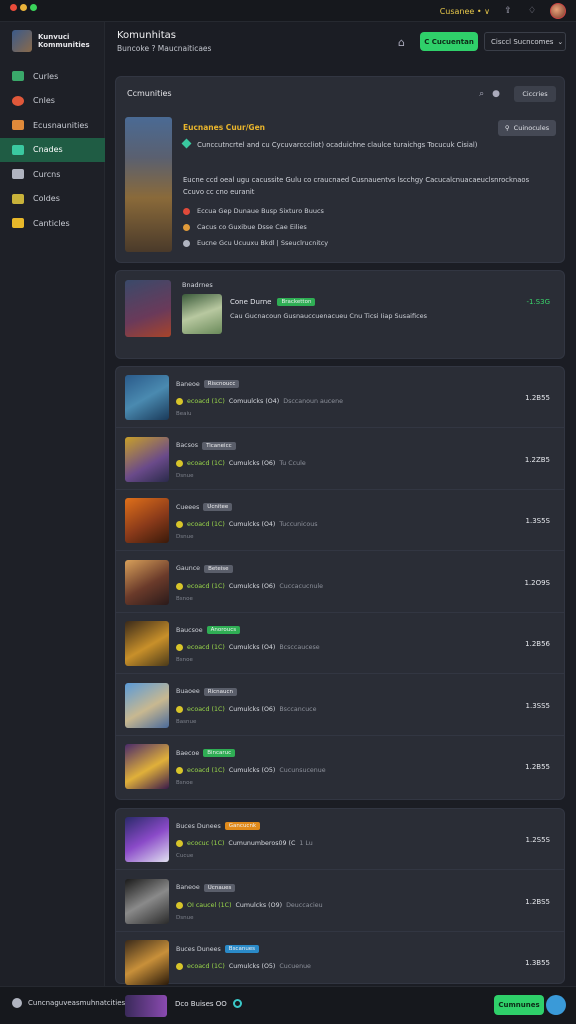 The height and width of the screenshot is (1024, 576). I want to click on hero-tag: Eucnanes Cuur/Gen, so click(224, 127).